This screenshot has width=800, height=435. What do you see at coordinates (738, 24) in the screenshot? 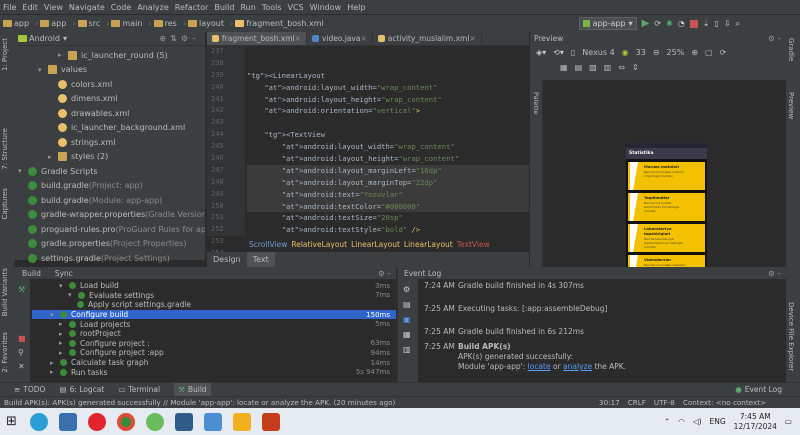
I see `search-icon: ⌕` at bounding box center [738, 24].